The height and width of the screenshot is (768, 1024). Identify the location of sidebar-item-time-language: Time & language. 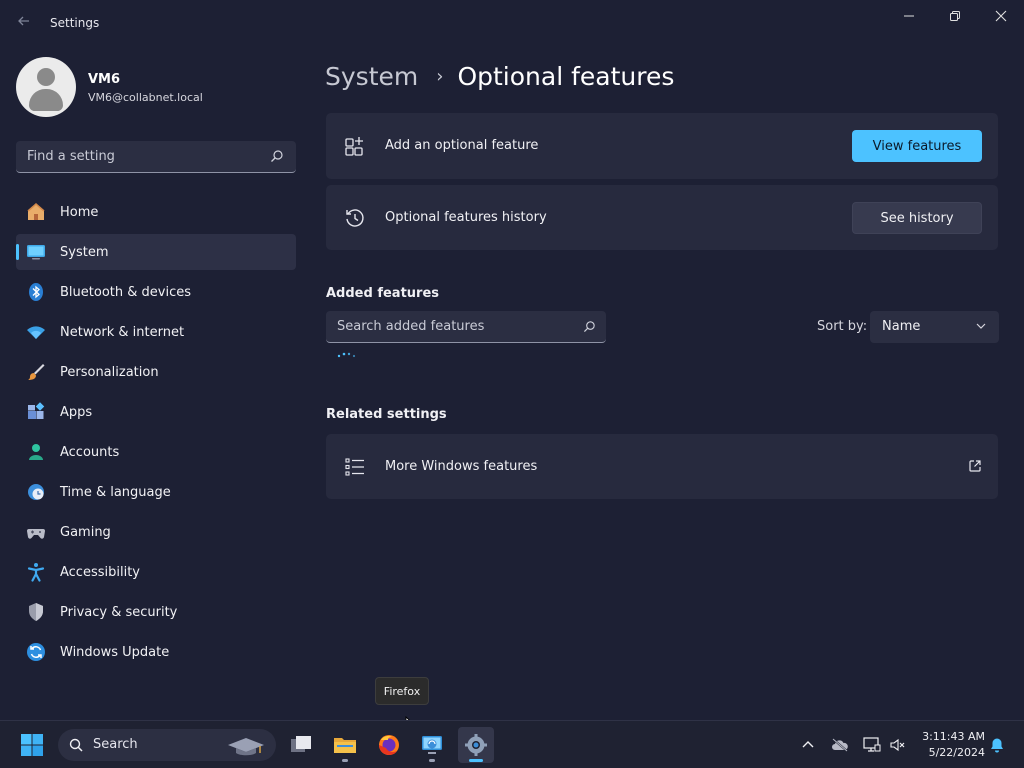
(156, 492).